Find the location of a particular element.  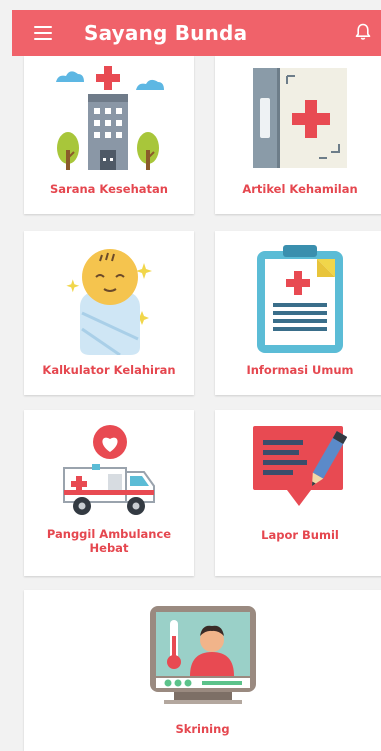

menu-label: Kalkulator Kelahiran is located at coordinates (109, 370).